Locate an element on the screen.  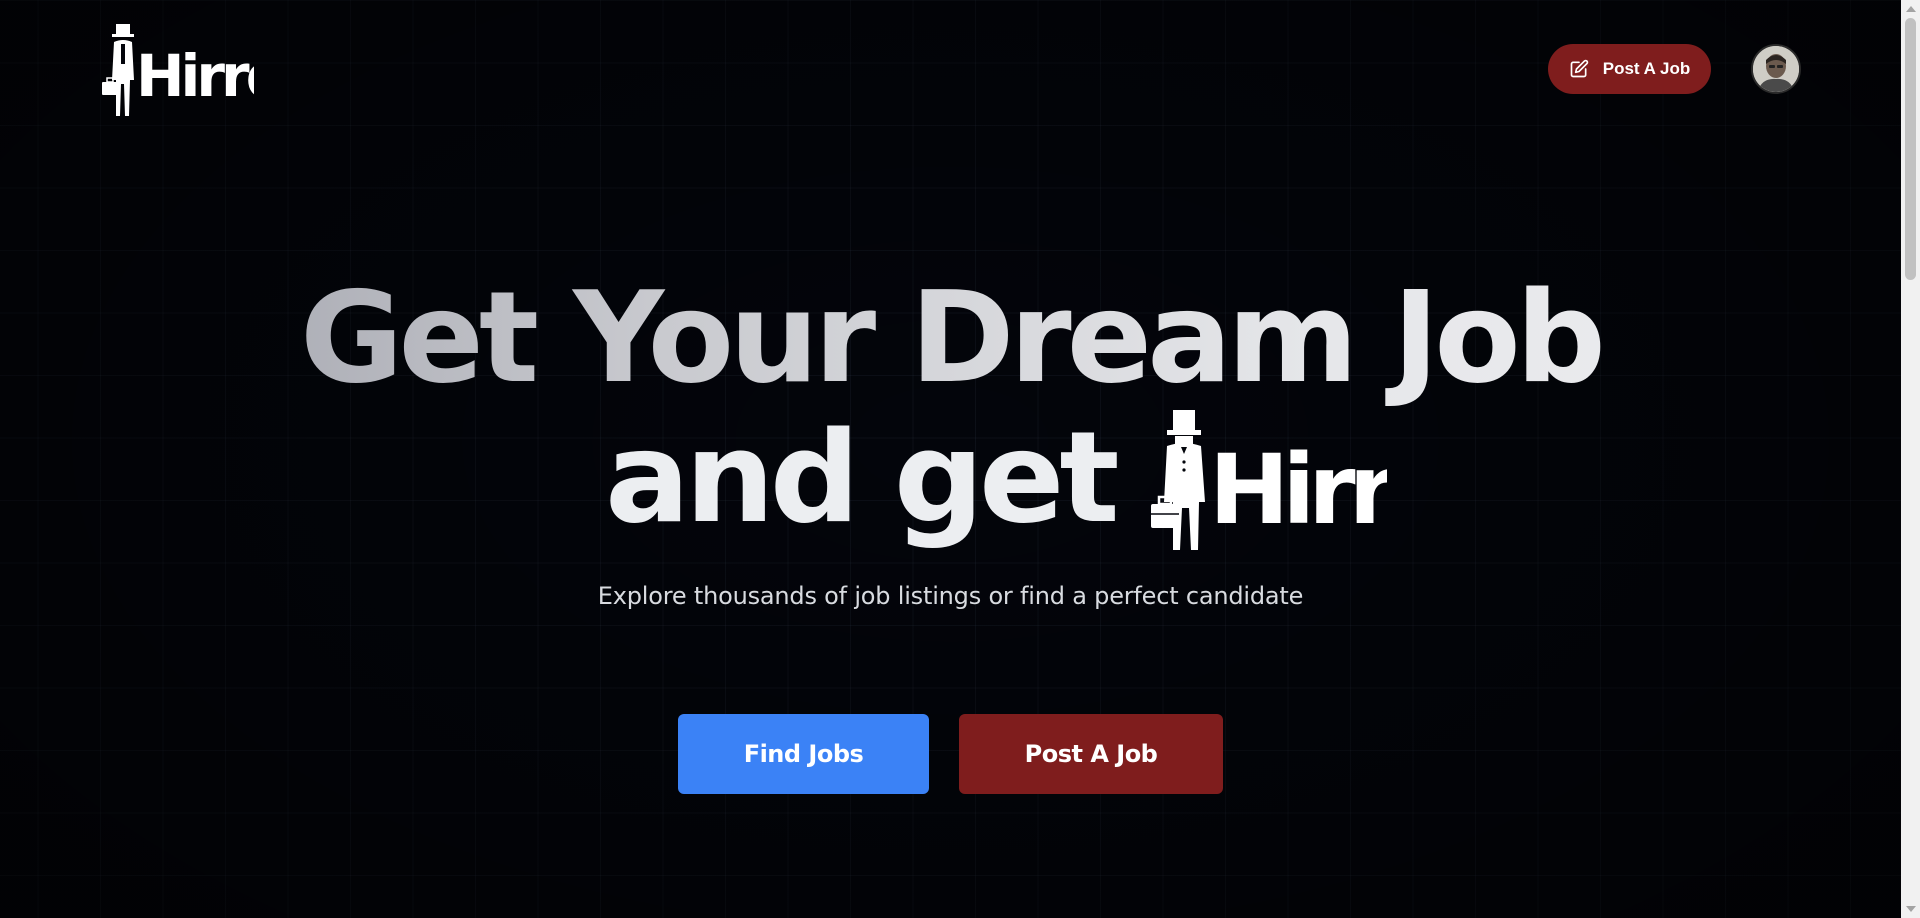
header-post-job-label: Post A Job is located at coordinates (1646, 68).